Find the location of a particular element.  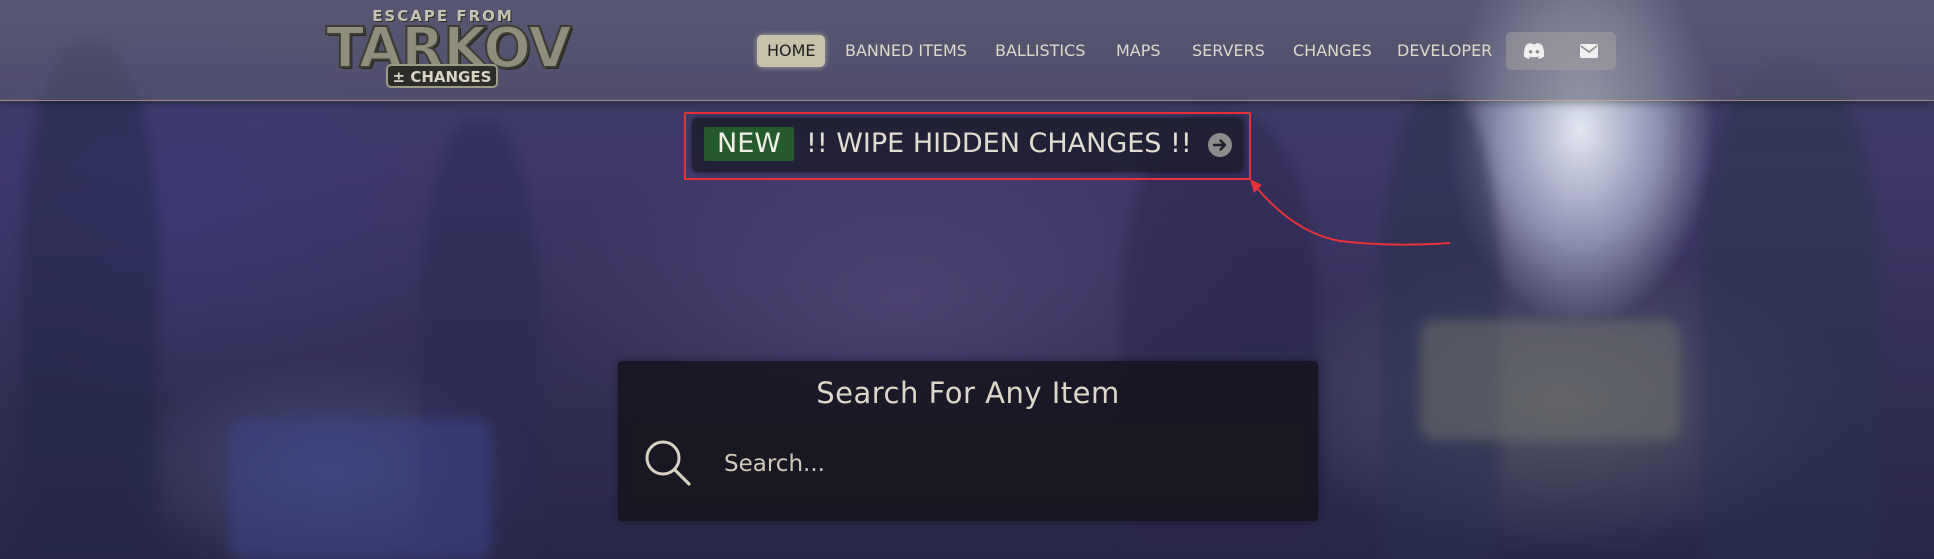

nav-item-servers: SERVERS is located at coordinates (1228, 51).